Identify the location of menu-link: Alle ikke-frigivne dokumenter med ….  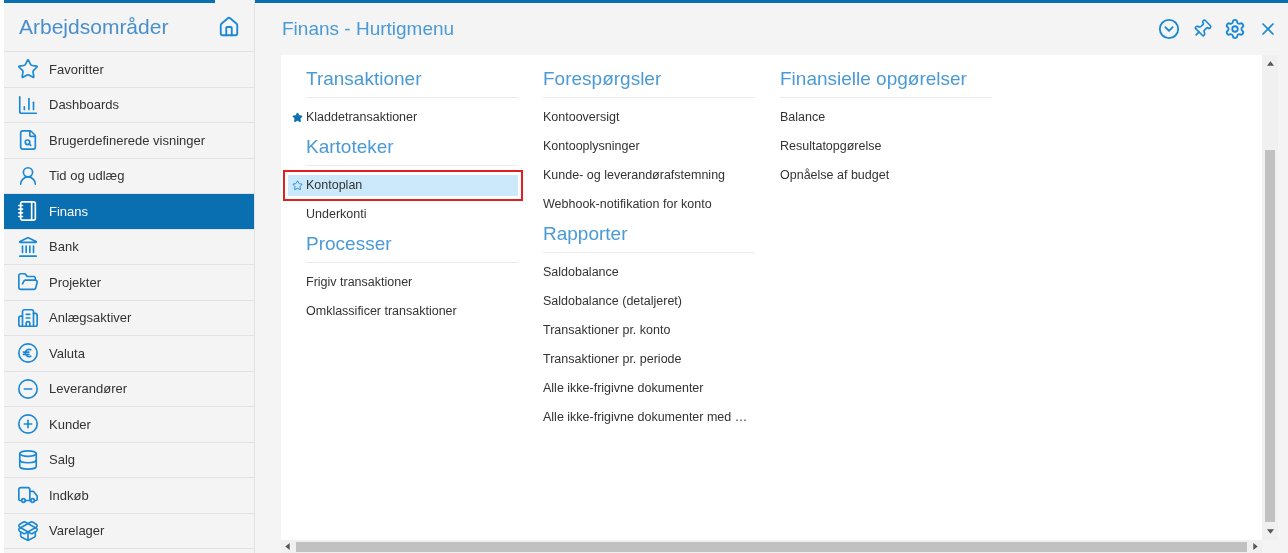
(640, 417).